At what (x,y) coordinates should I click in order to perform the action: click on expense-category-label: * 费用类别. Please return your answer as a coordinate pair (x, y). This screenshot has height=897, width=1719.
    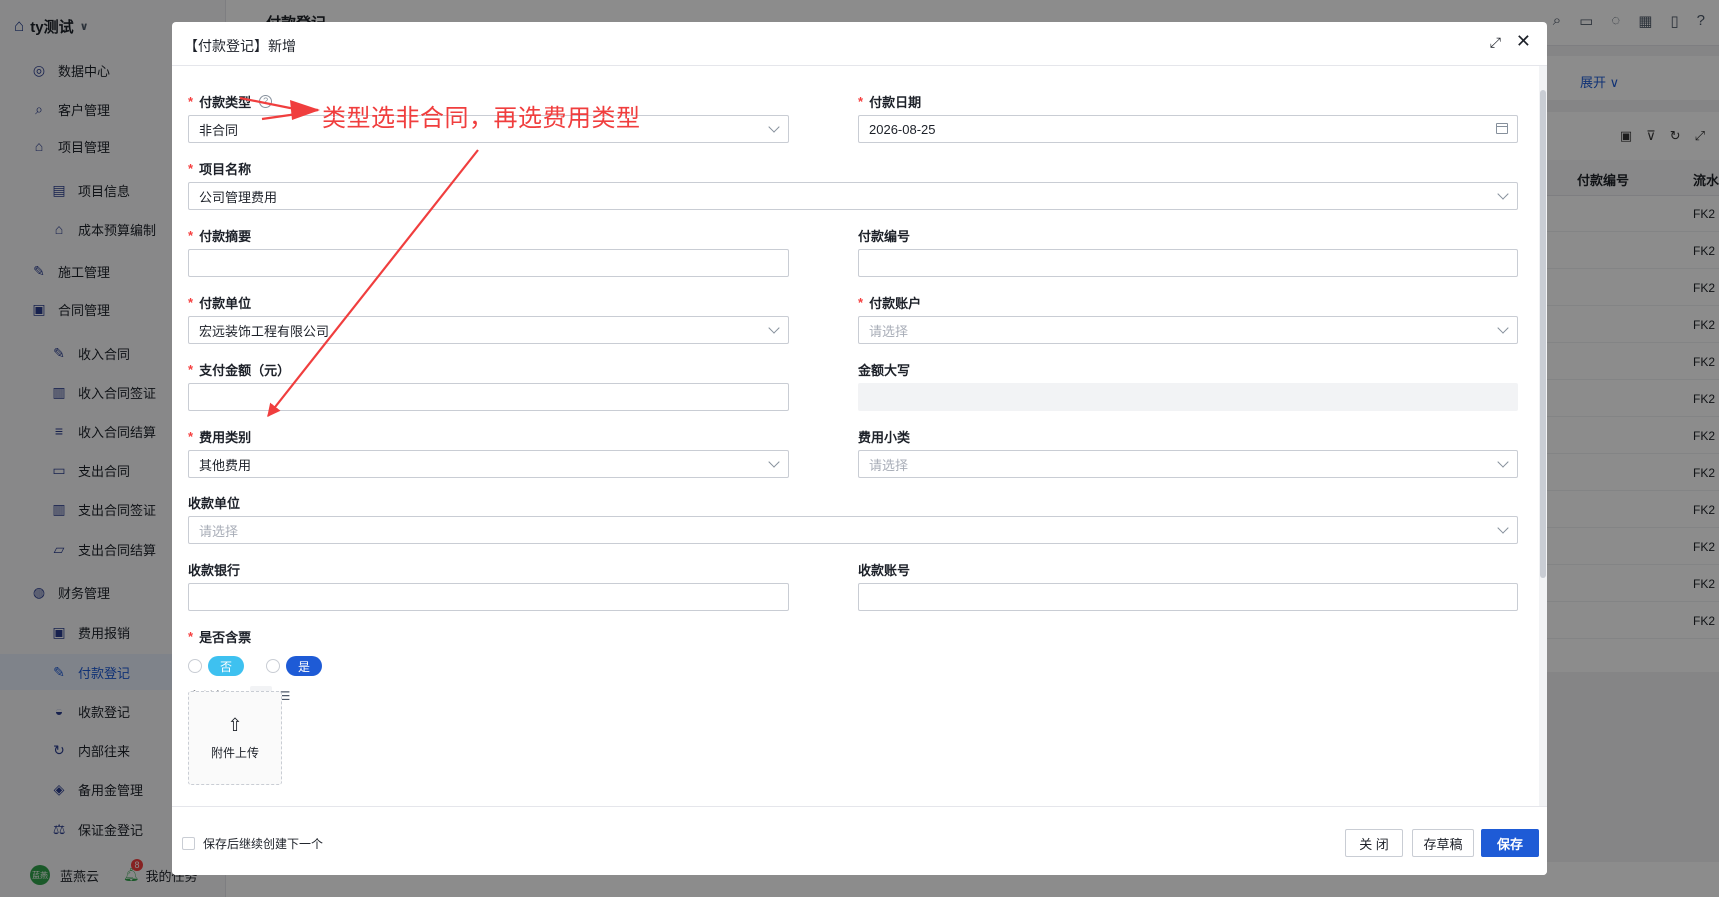
    Looking at the image, I should click on (220, 436).